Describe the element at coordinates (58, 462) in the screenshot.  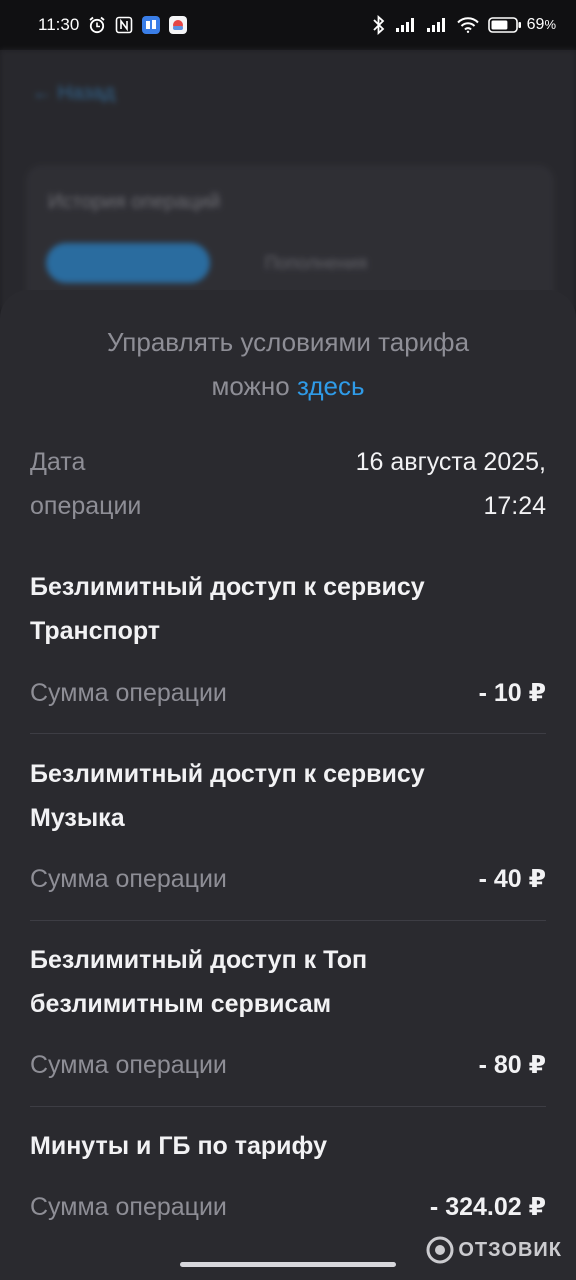
I see `operation-date-label-line-1: Дата` at that location.